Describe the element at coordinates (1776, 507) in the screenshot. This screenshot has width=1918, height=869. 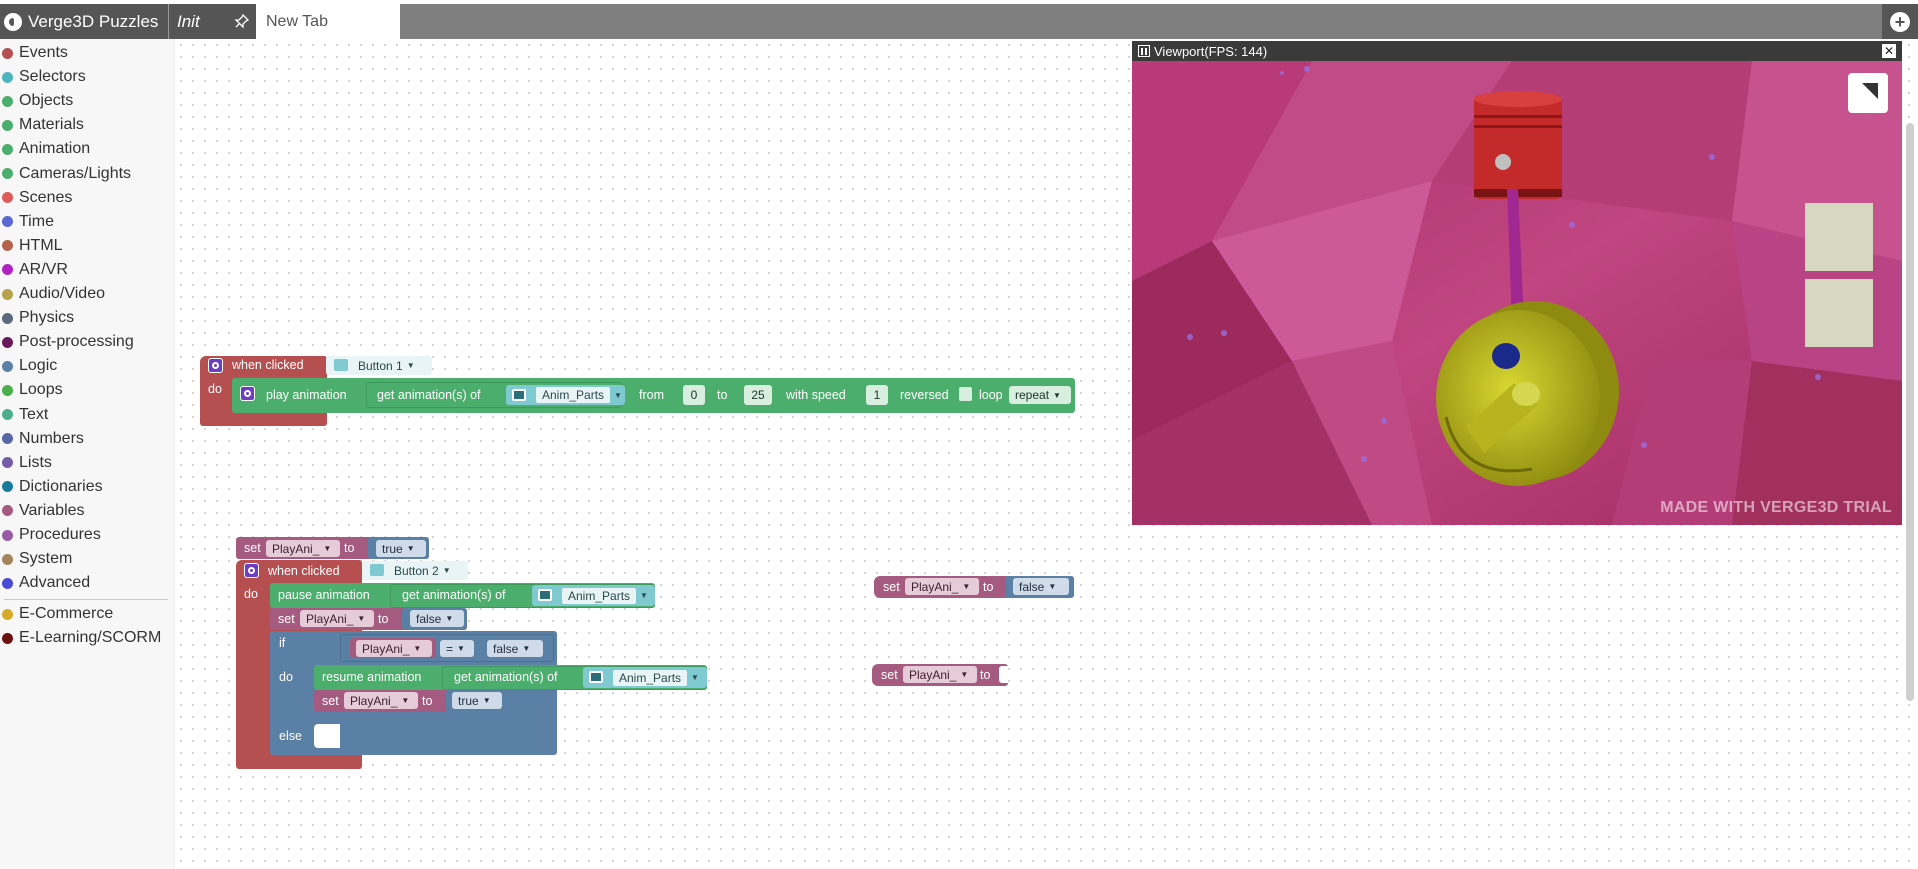
I see `trial-watermark: MADE WITH VERGE3D TRIAL` at that location.